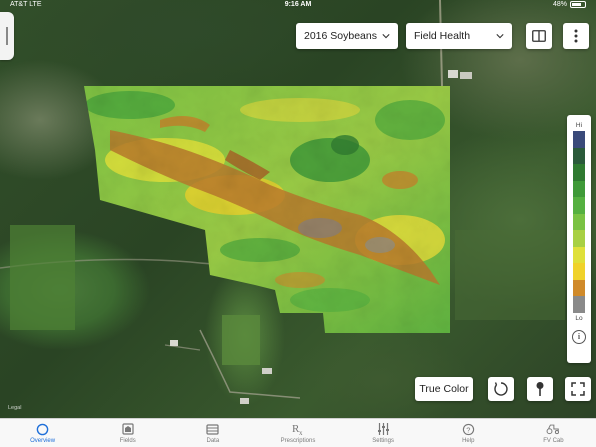 This screenshot has height=447, width=596. What do you see at coordinates (579, 125) in the screenshot?
I see `legend-high-label: Hi` at bounding box center [579, 125].